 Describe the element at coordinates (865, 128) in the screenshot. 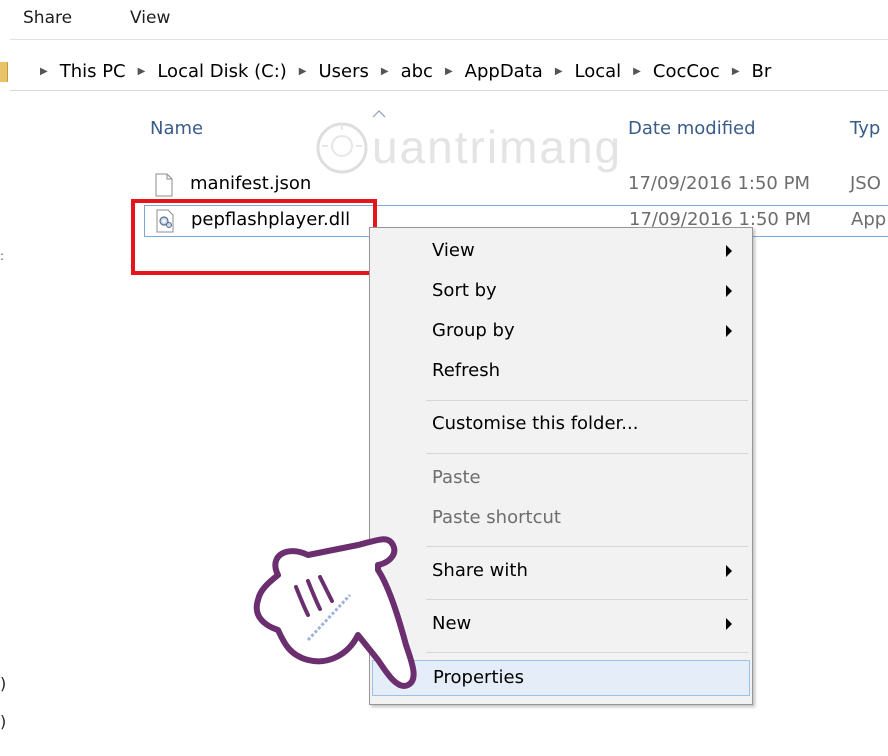

I see `column-header-type: Typ` at that location.